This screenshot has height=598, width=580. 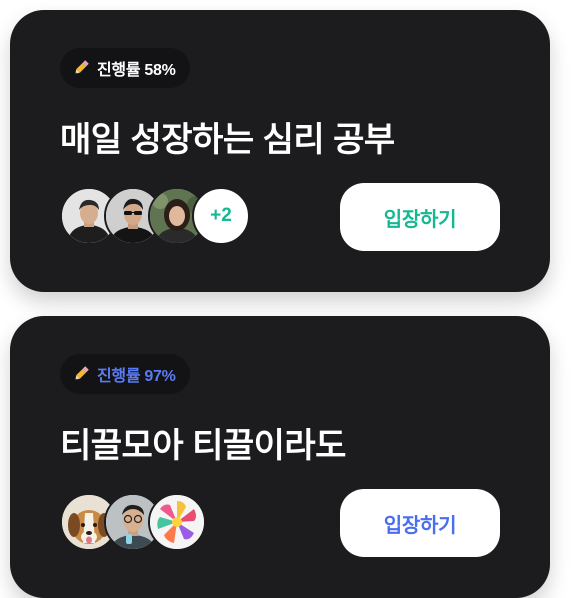 I want to click on member-avatars, so click(x=160, y=522).